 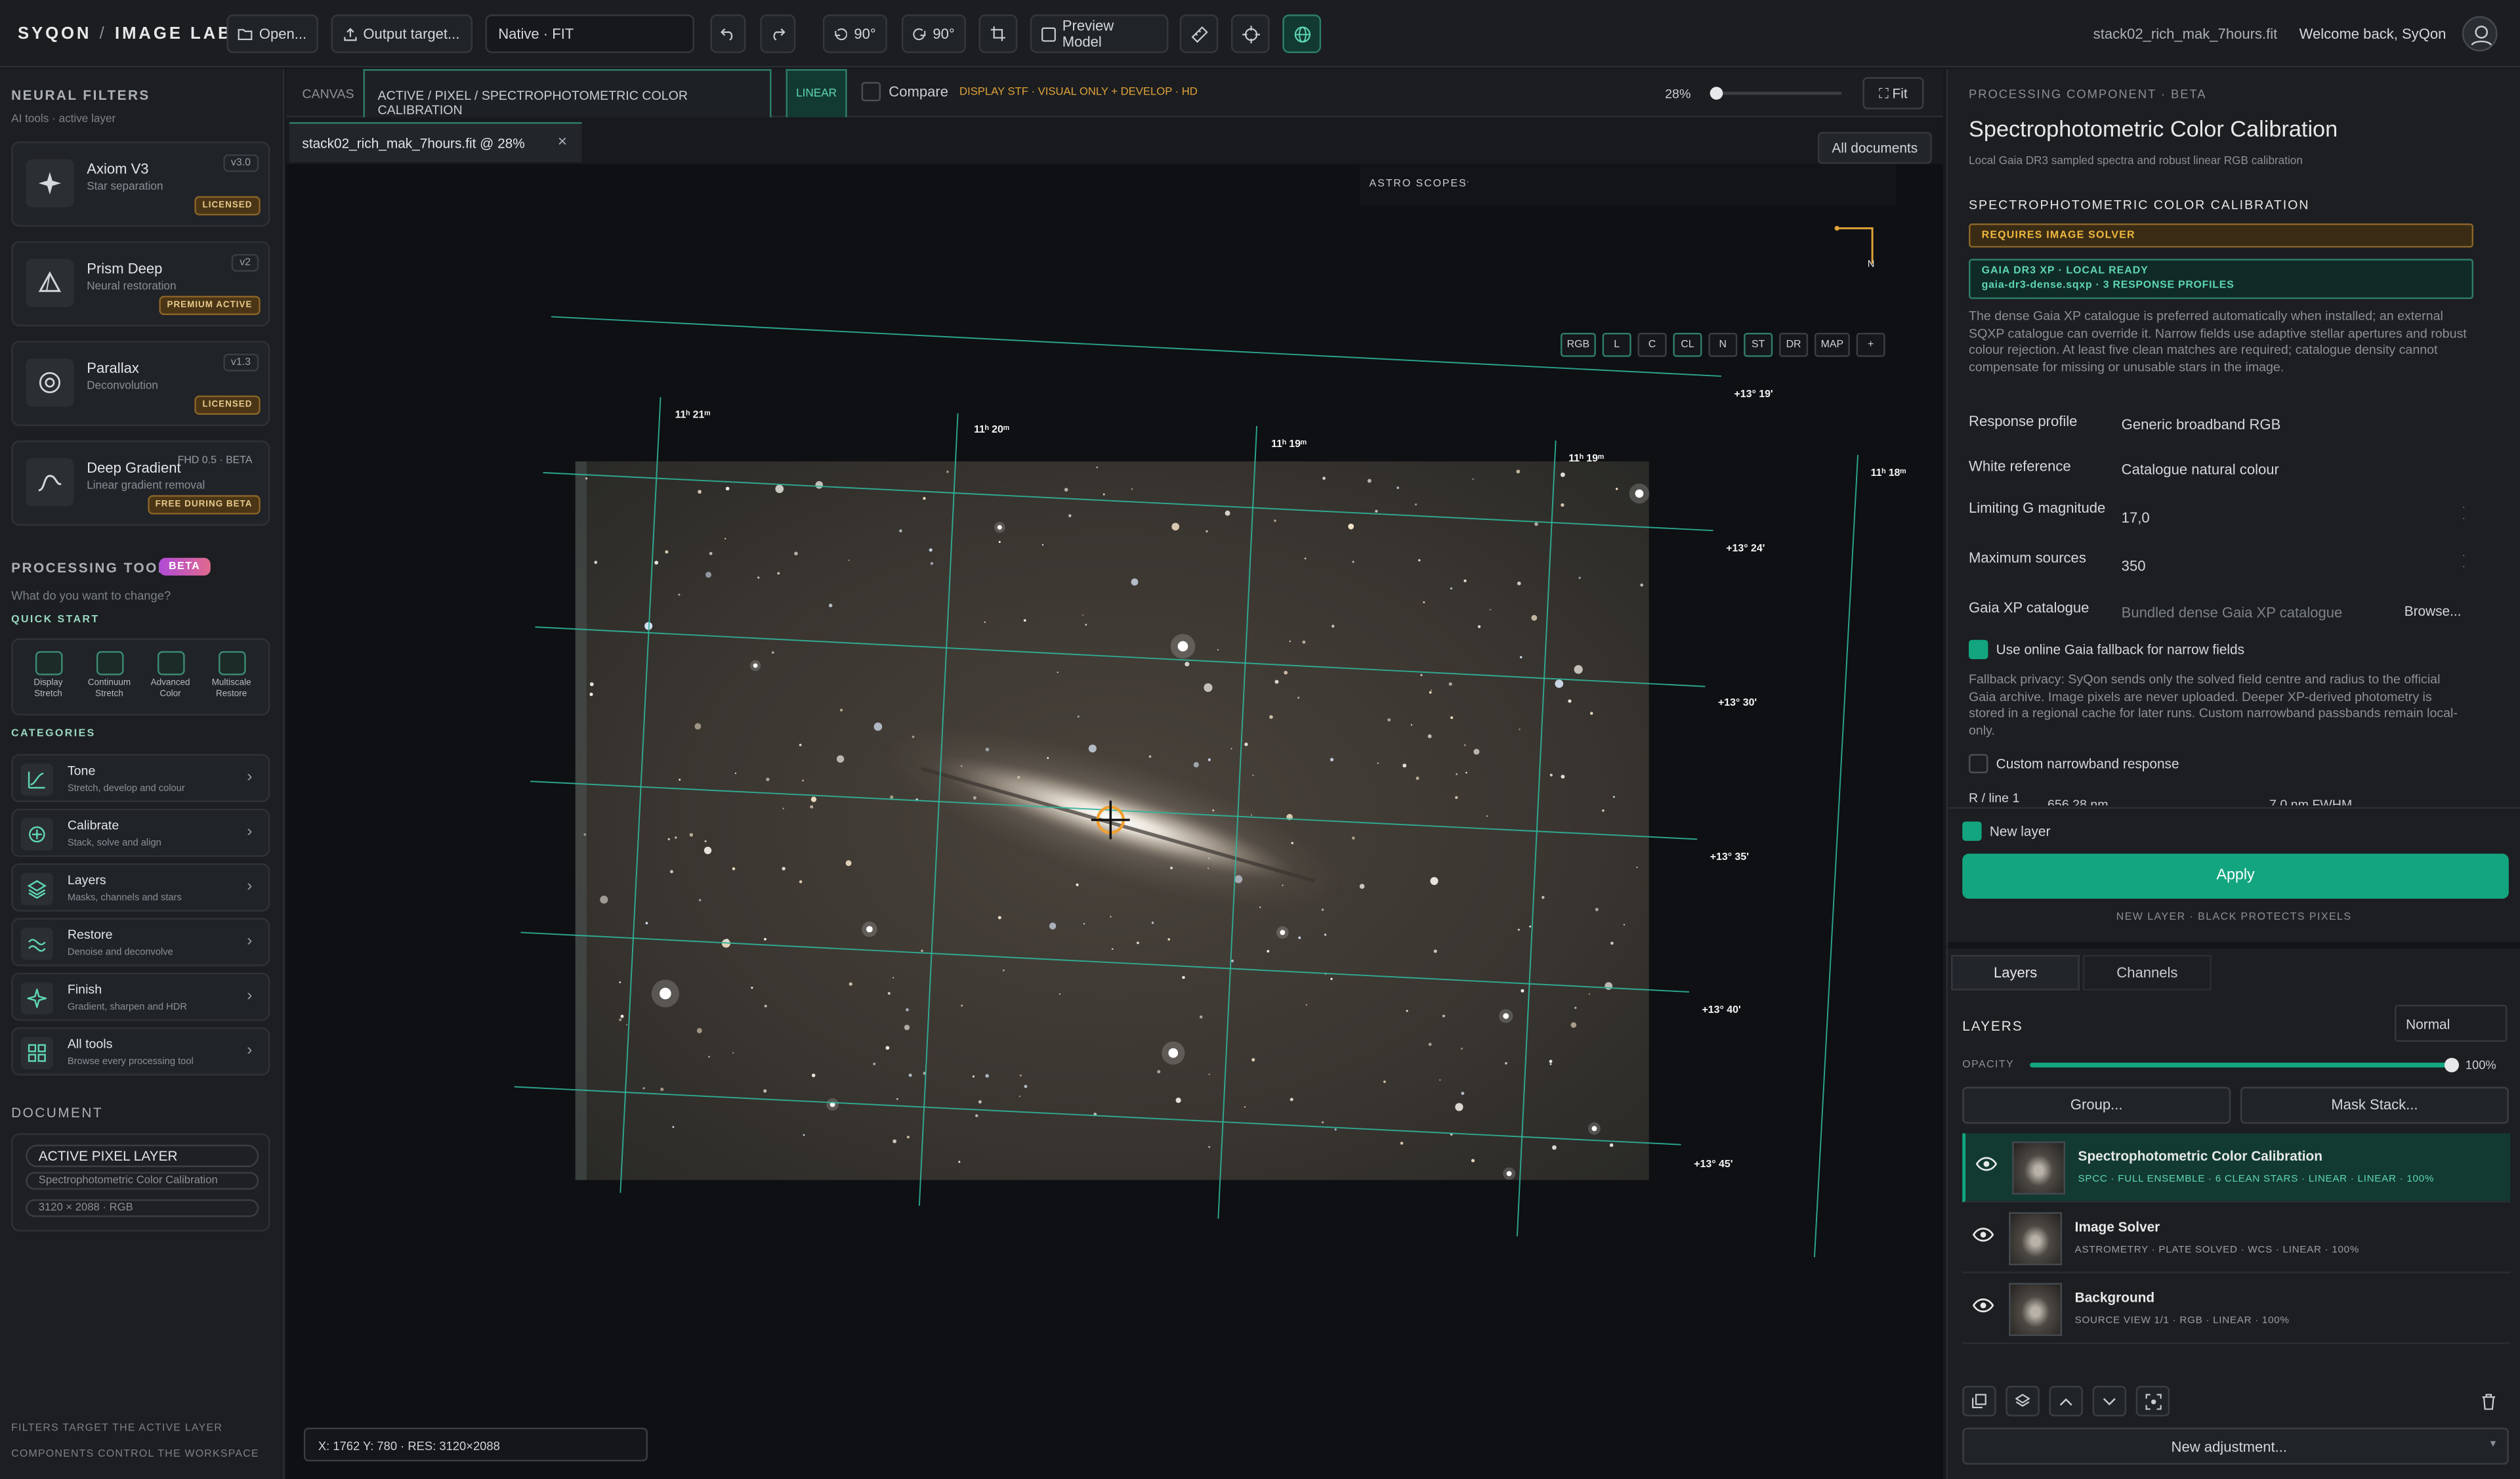 What do you see at coordinates (140, 832) in the screenshot?
I see `category-calibrate: Calibrate Stack, solve and align ›` at bounding box center [140, 832].